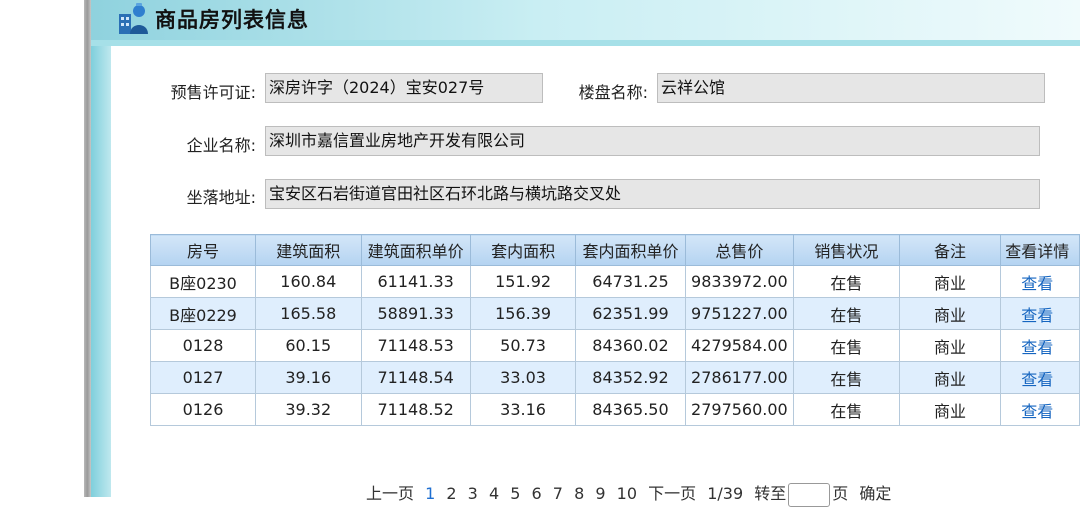  I want to click on cell-building-area: 39.32, so click(308, 409).